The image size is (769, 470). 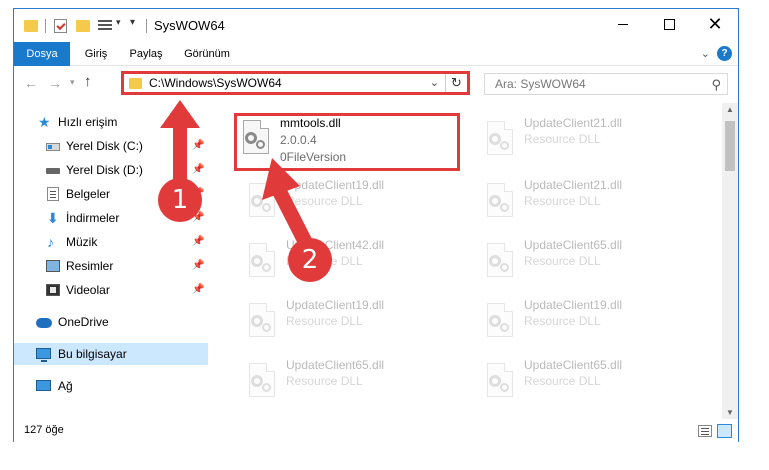 What do you see at coordinates (730, 146) in the screenshot?
I see `scrollbar-thumb` at bounding box center [730, 146].